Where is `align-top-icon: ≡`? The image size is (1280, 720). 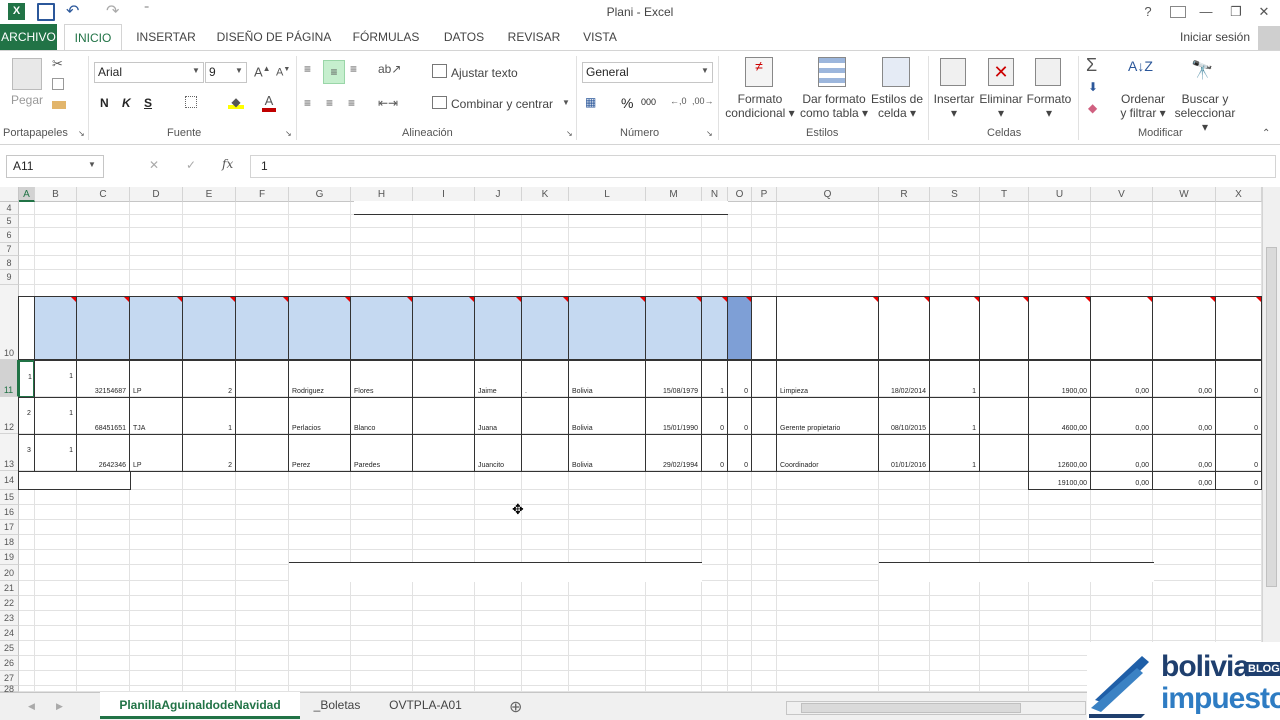 align-top-icon: ≡ is located at coordinates (307, 69).